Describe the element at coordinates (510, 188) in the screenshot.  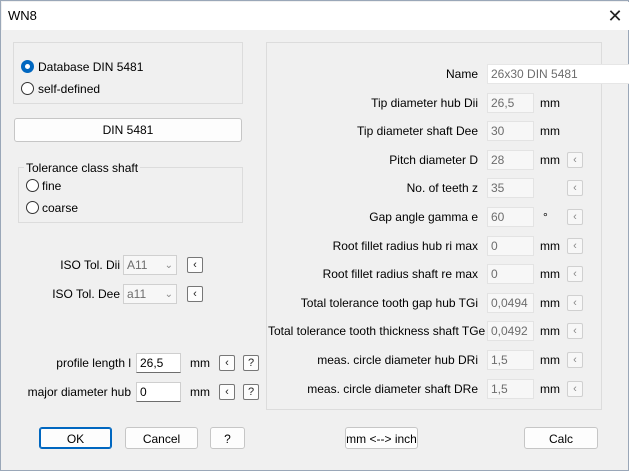
I see `param-field: 35` at that location.